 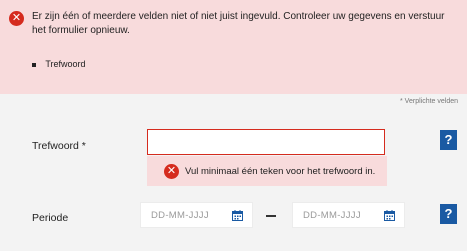 I want to click on keyword-label: Trefwoord *, so click(x=59, y=146).